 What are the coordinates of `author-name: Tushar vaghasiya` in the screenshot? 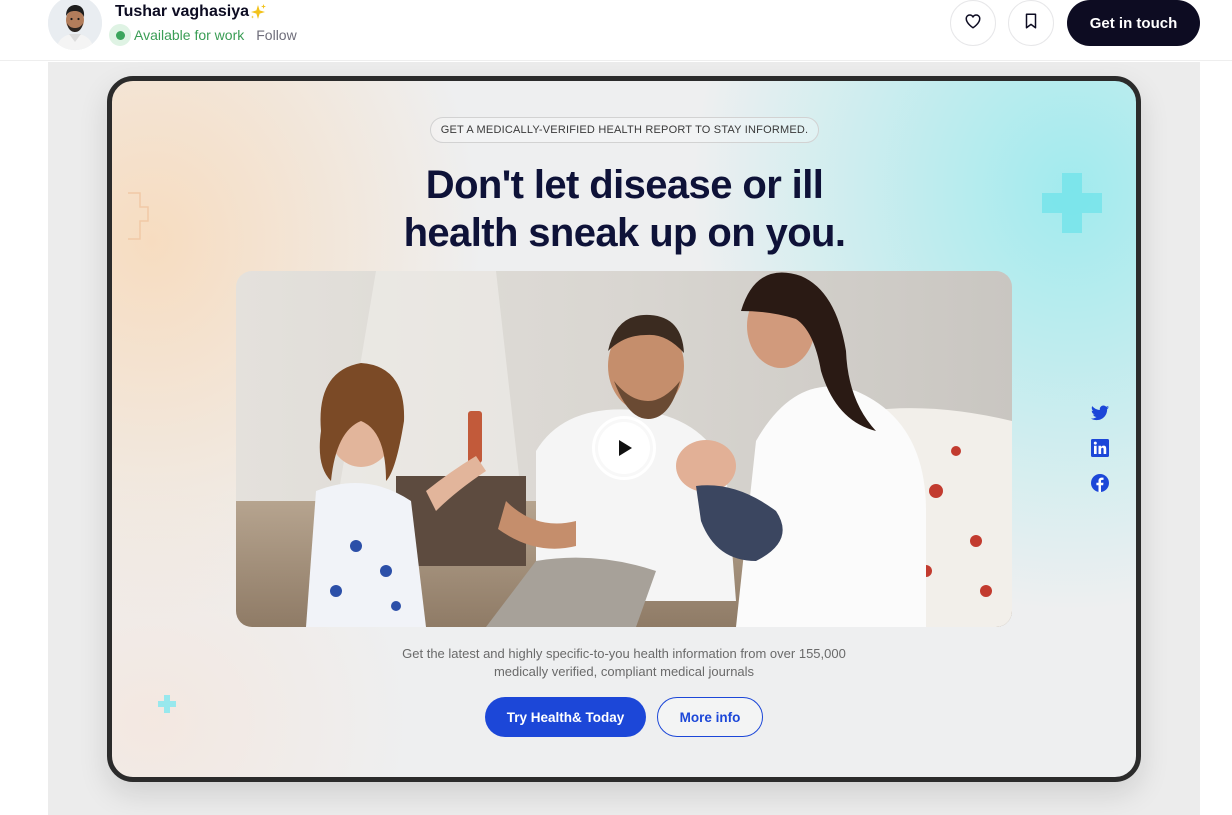 It's located at (182, 12).